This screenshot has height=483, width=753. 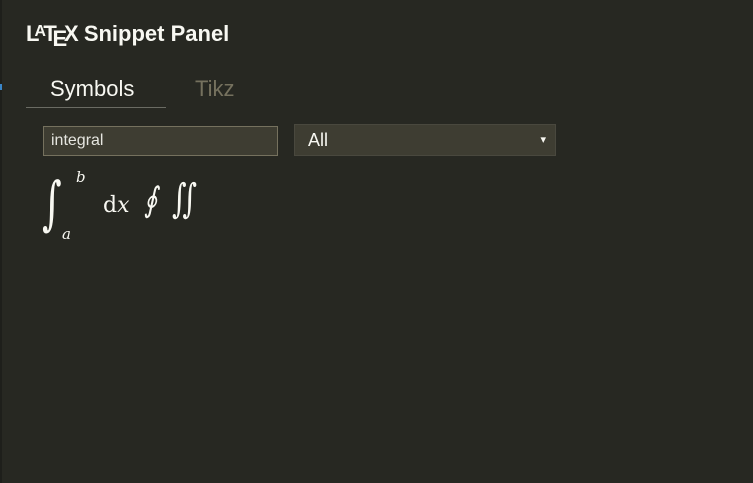 I want to click on latex-logo: LATEX, so click(x=52, y=36).